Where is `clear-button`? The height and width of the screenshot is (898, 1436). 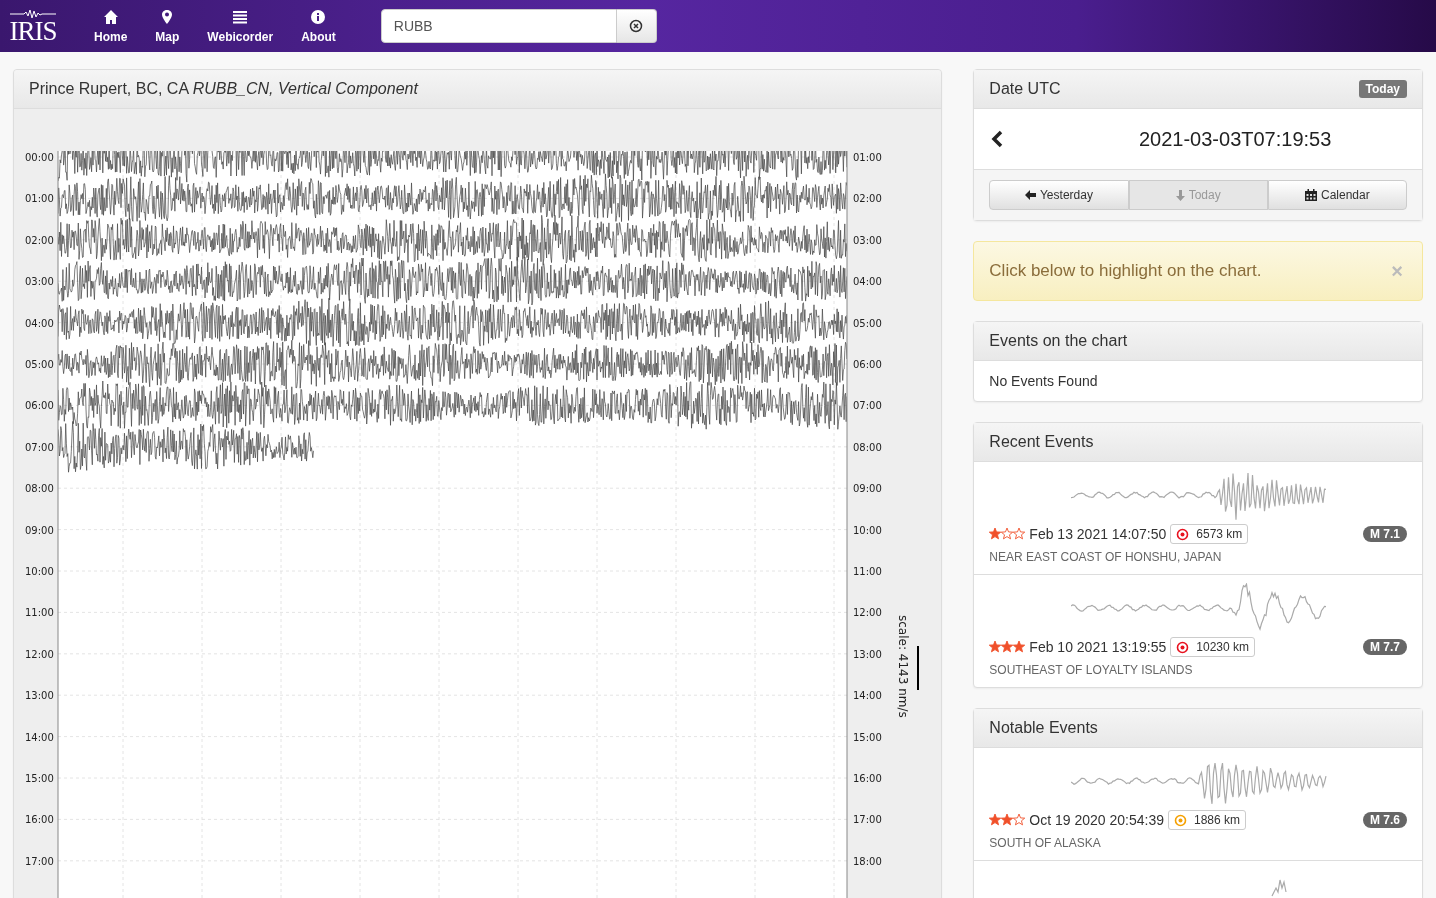
clear-button is located at coordinates (636, 26).